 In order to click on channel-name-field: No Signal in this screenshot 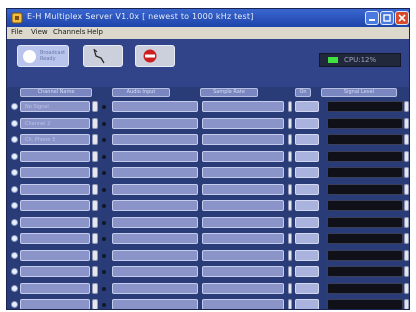, I will do `click(55, 106)`.